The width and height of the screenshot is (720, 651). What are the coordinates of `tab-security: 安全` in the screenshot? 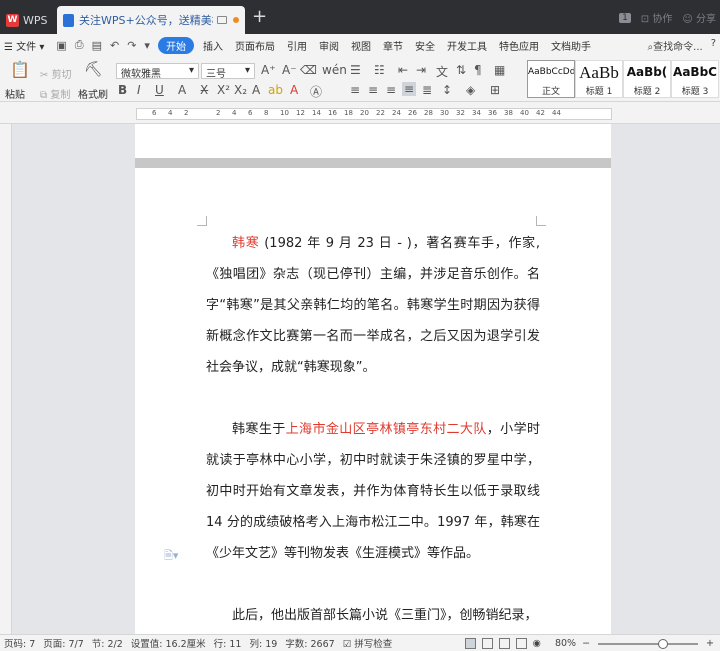 It's located at (425, 45).